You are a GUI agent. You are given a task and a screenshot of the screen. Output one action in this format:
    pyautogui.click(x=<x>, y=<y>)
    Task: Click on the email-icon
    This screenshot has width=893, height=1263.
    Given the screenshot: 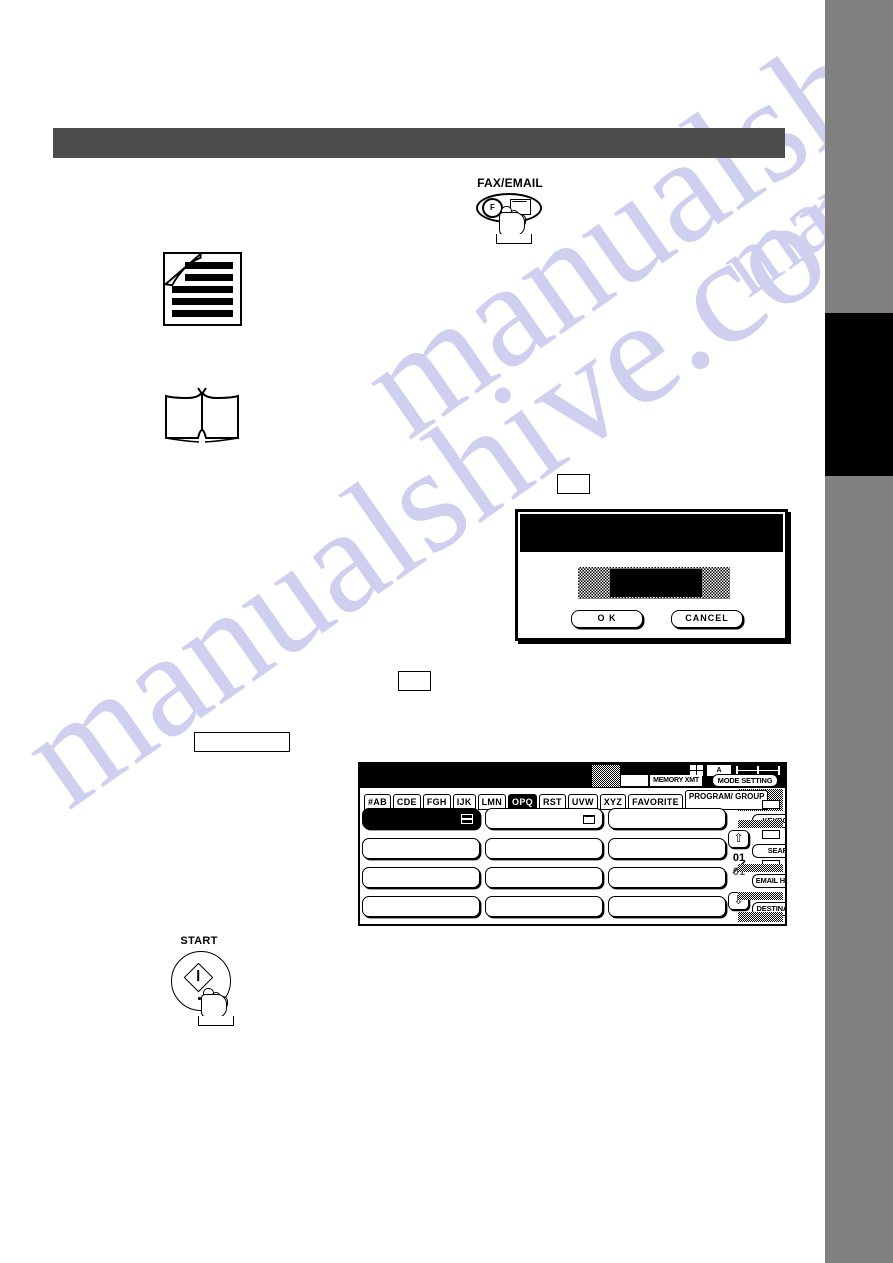 What is the action you would take?
    pyautogui.click(x=589, y=819)
    